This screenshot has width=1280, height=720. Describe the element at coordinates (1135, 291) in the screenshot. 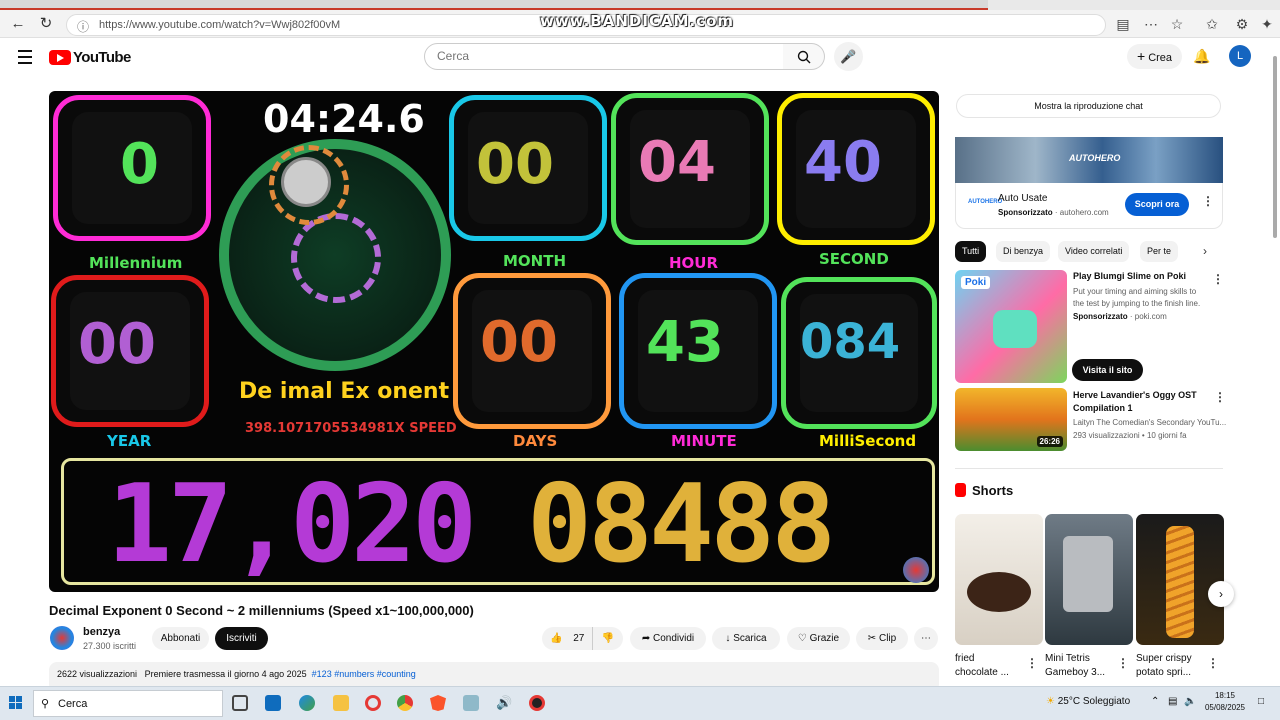

I see `poki-ad-desc-1: Put your timing and aiming skills to` at that location.